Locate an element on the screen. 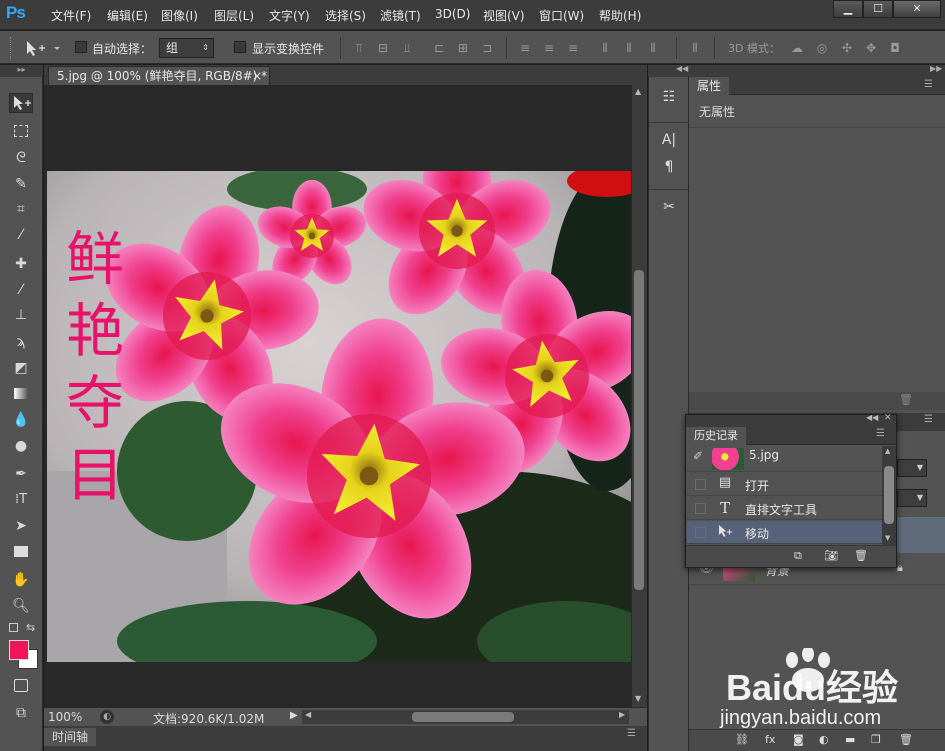 Image resolution: width=945 pixels, height=751 pixels. close-window-button: ✕ is located at coordinates (917, 9).